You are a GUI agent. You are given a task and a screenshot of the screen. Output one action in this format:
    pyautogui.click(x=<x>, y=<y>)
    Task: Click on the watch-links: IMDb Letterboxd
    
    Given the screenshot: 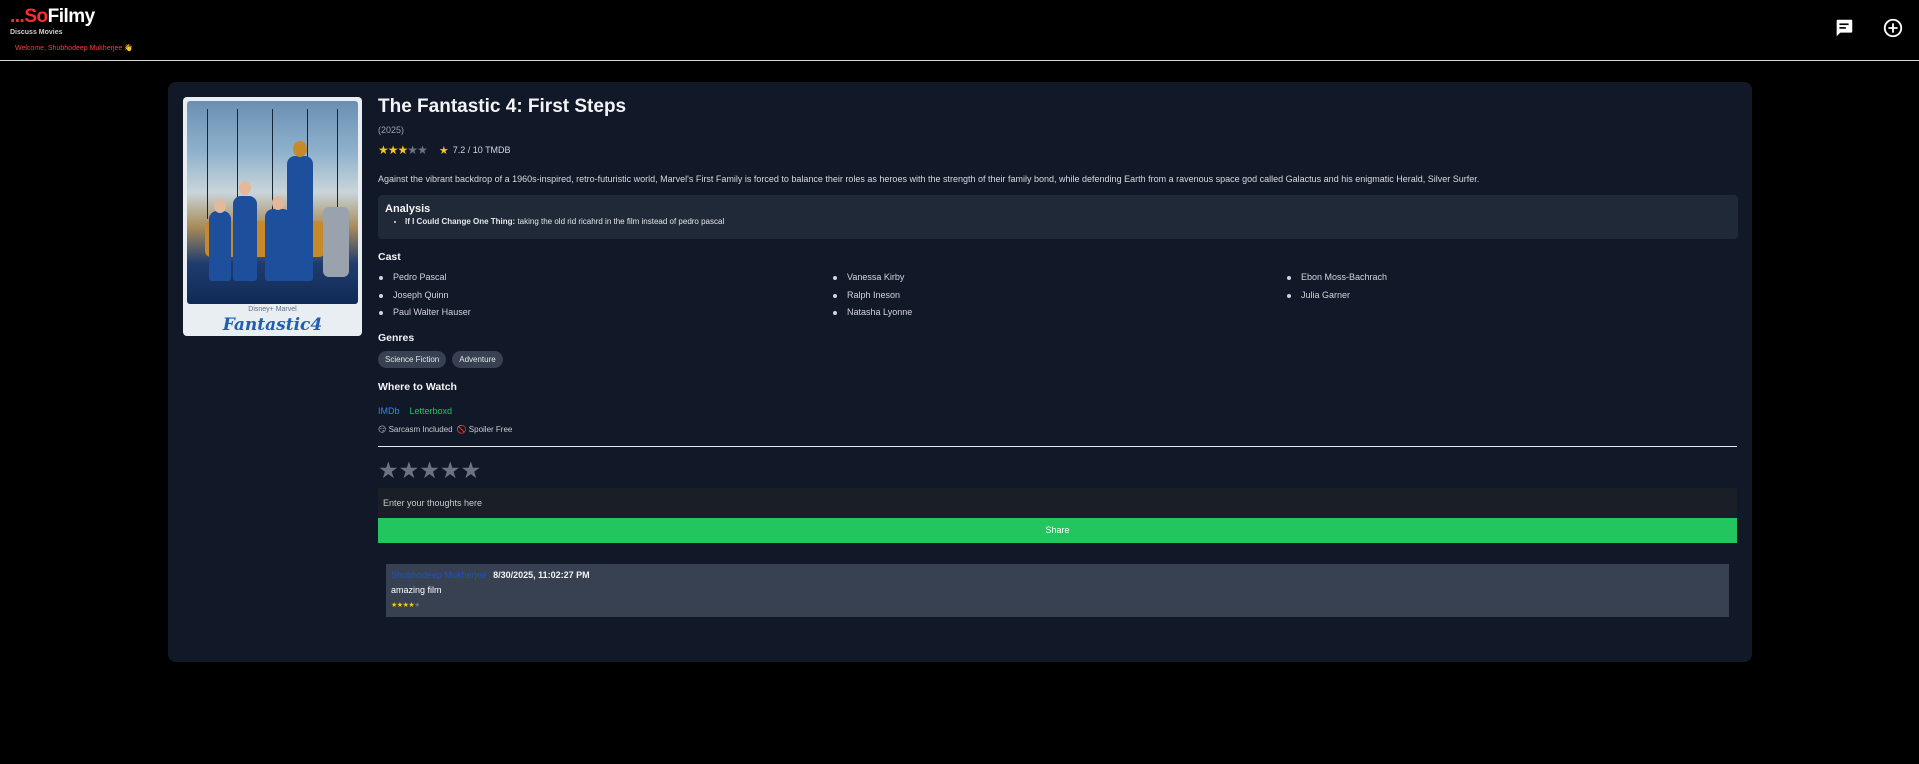 What is the action you would take?
    pyautogui.click(x=1058, y=411)
    